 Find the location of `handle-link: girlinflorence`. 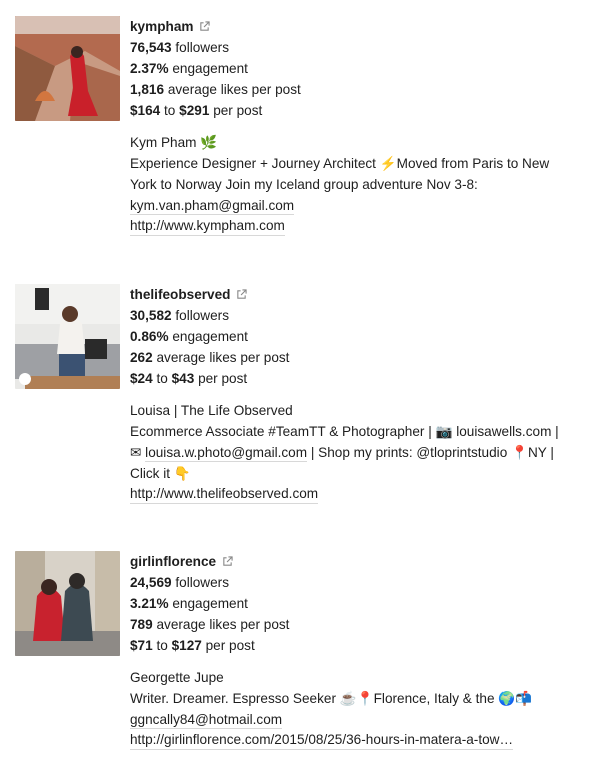

handle-link: girlinflorence is located at coordinates (173, 561).